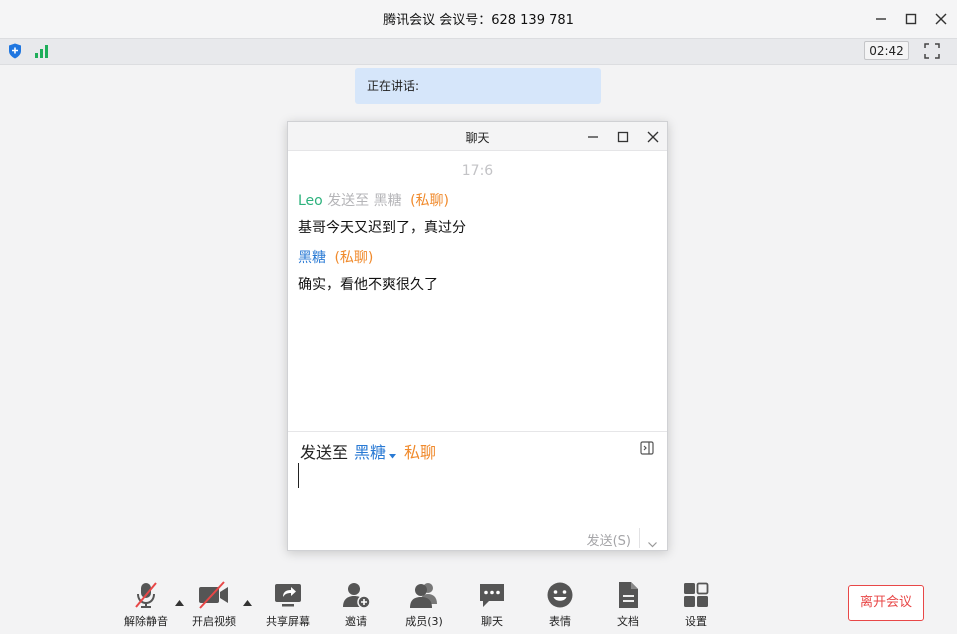  What do you see at coordinates (477, 538) in the screenshot?
I see `send-area: 发送(S)` at bounding box center [477, 538].